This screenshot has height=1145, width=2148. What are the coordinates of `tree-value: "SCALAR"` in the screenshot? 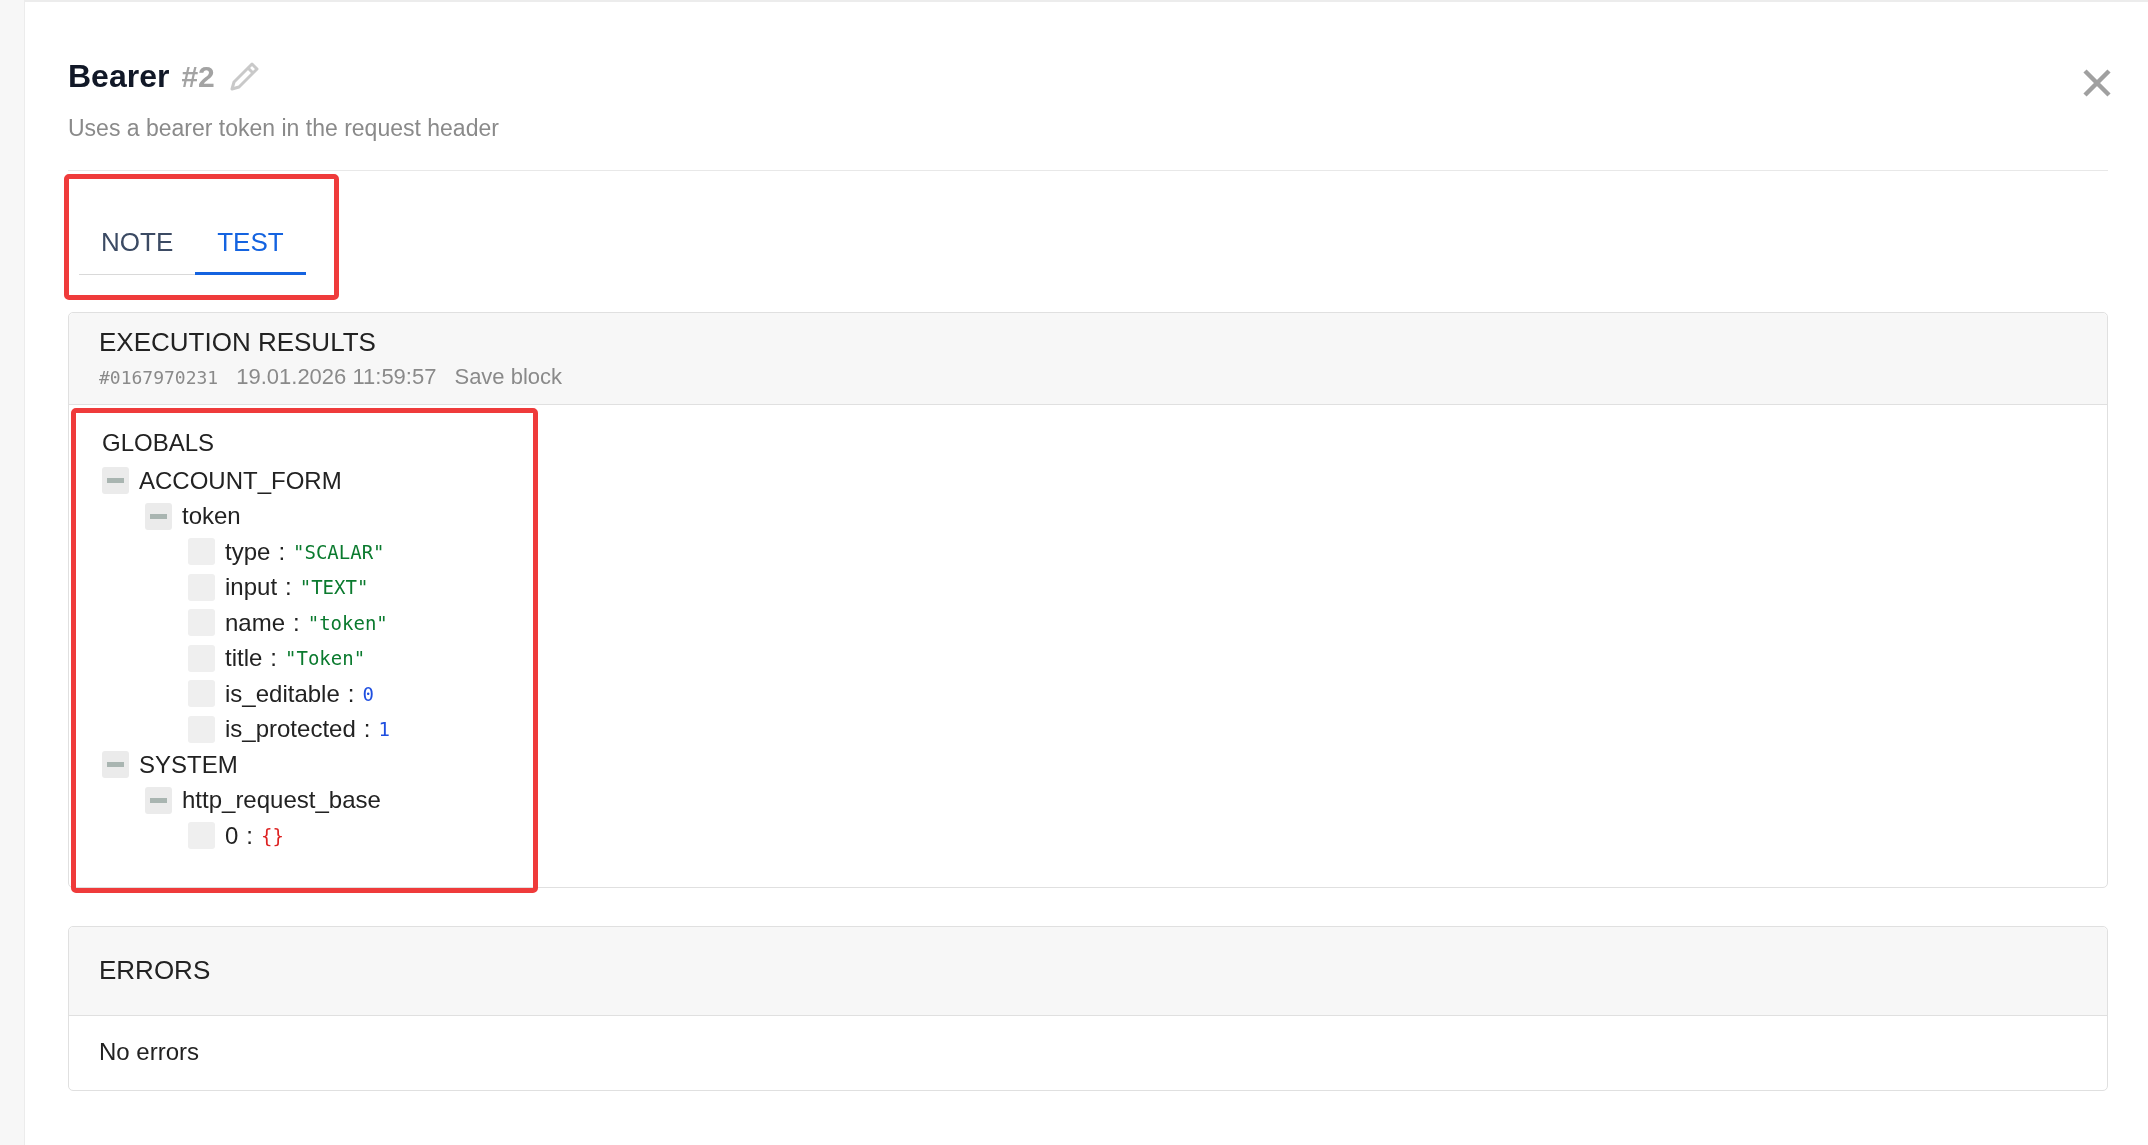 It's located at (339, 551).